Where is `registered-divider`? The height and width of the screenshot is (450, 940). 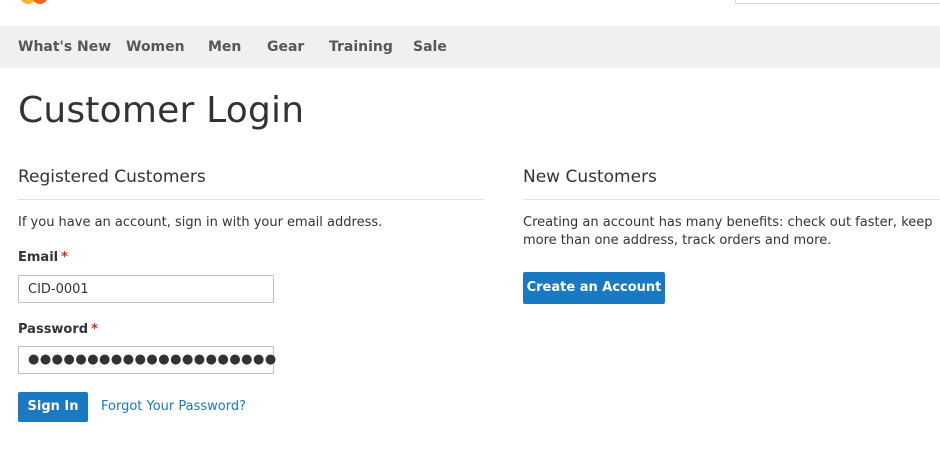
registered-divider is located at coordinates (251, 199).